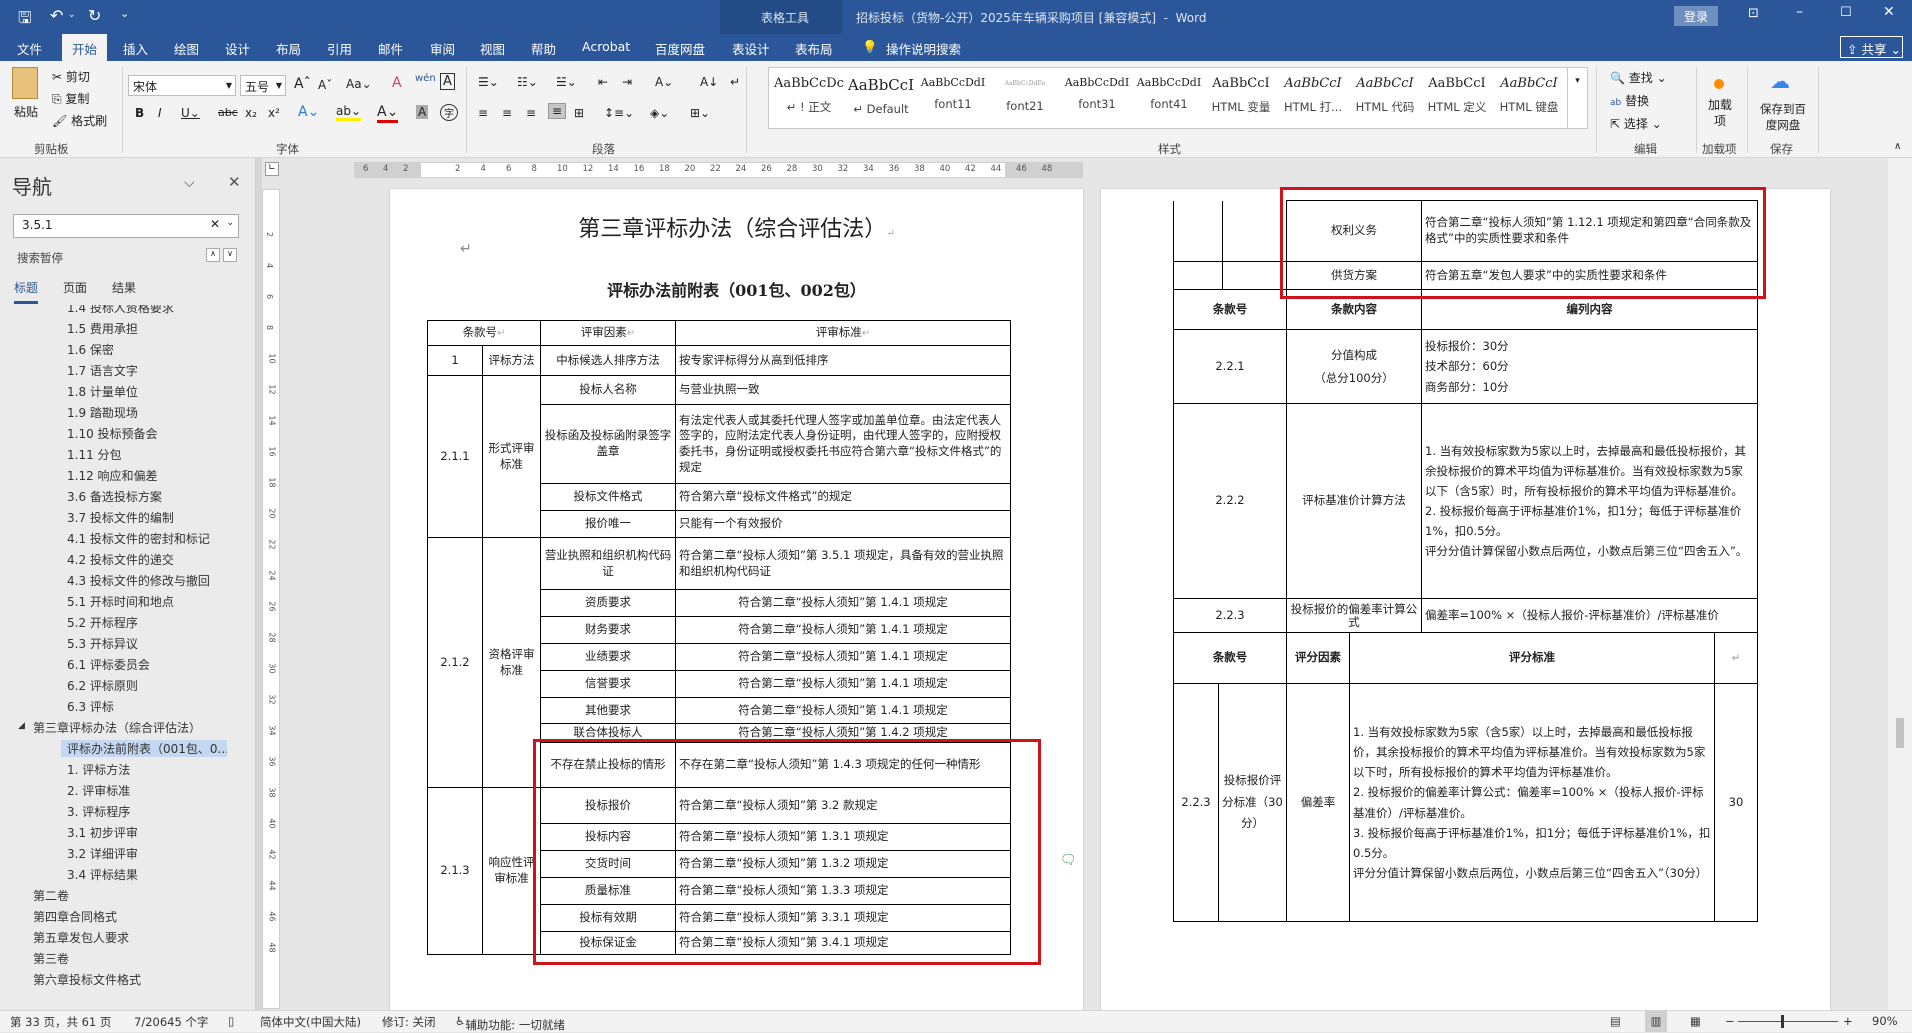 The height and width of the screenshot is (1033, 1912). I want to click on distributed-icon: ⊞, so click(579, 113).